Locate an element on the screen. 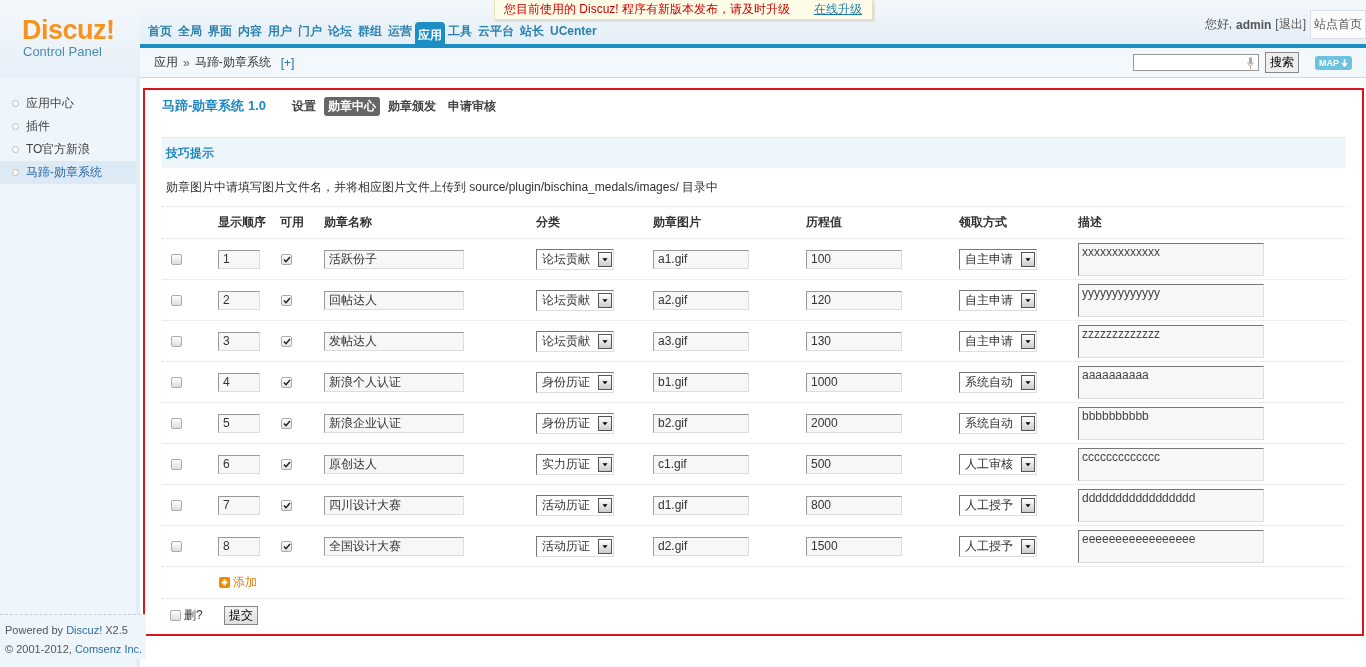 The image size is (1366, 667). order-field: 3 is located at coordinates (239, 341).